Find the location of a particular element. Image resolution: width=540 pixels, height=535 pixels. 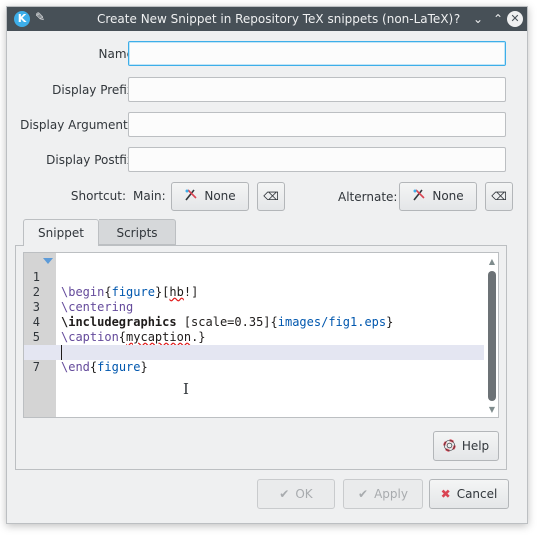

code-line: 5 \label{fig:fig1} is located at coordinates (254, 337).